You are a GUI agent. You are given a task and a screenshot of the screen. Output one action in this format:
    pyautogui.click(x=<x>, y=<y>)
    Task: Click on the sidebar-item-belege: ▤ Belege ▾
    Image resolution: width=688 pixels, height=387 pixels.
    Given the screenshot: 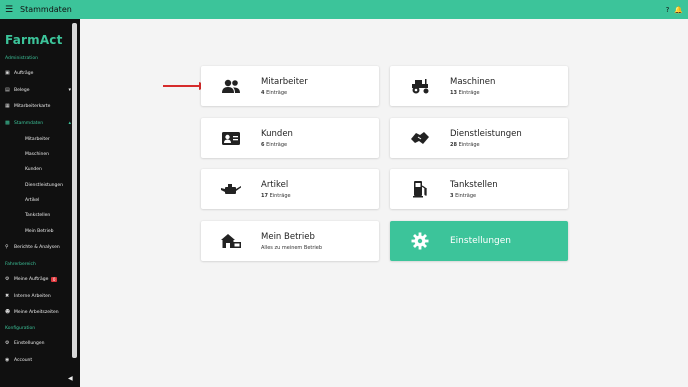 What is the action you would take?
    pyautogui.click(x=38, y=90)
    